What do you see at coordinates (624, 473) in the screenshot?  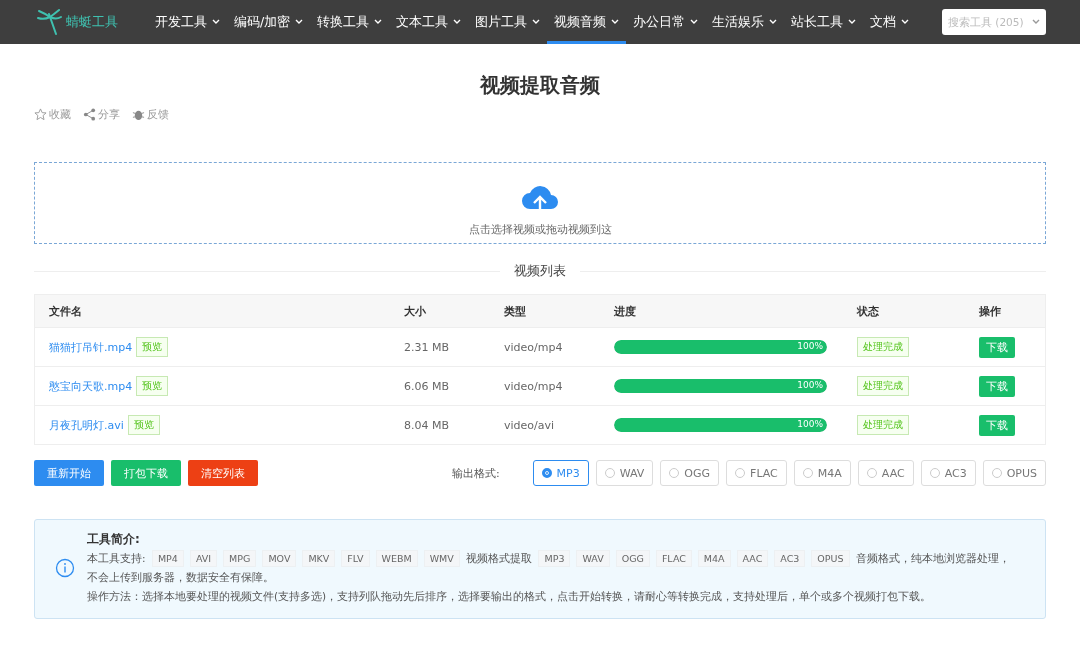 I see `format-radio: WAV` at bounding box center [624, 473].